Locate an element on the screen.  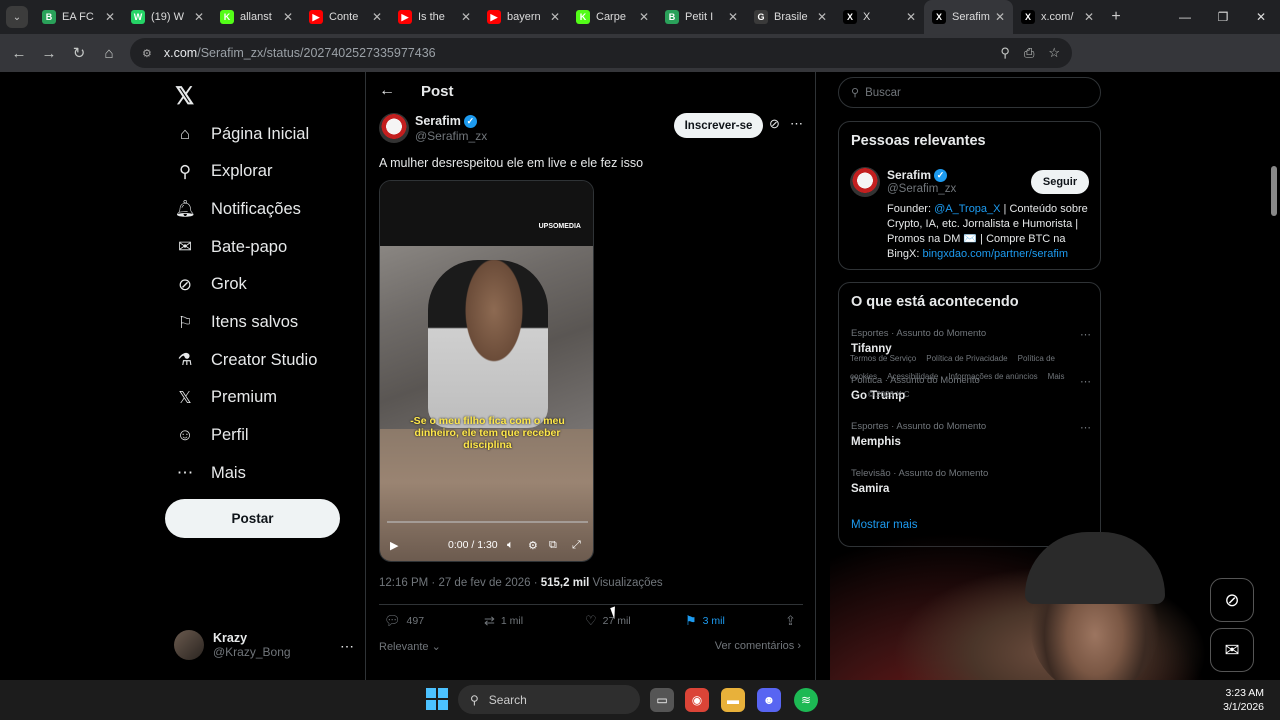
relevant-handle: @Serafim_zx is located at coordinates (921, 189).